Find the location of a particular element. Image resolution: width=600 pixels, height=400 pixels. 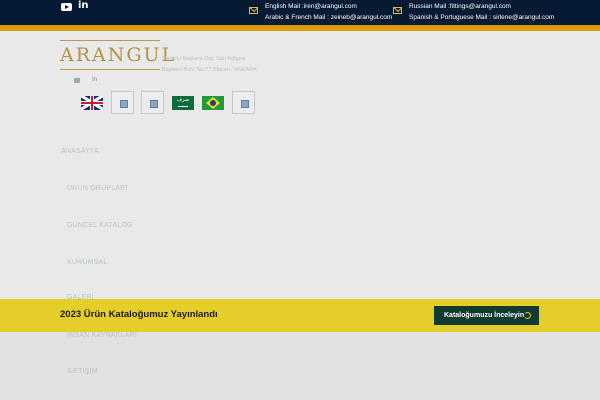

social-links: in is located at coordinates (75, 6).